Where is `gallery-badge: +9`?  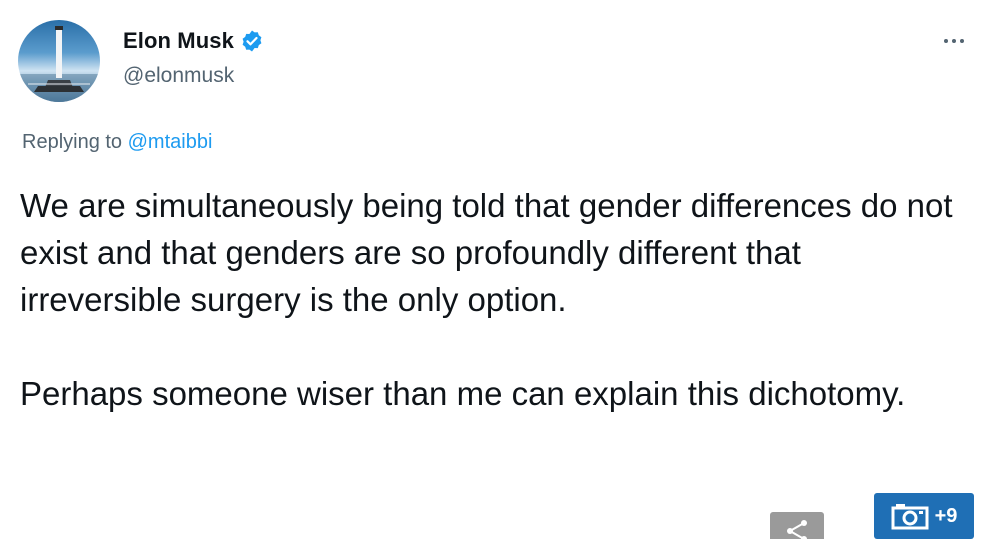
gallery-badge: +9 is located at coordinates (924, 516).